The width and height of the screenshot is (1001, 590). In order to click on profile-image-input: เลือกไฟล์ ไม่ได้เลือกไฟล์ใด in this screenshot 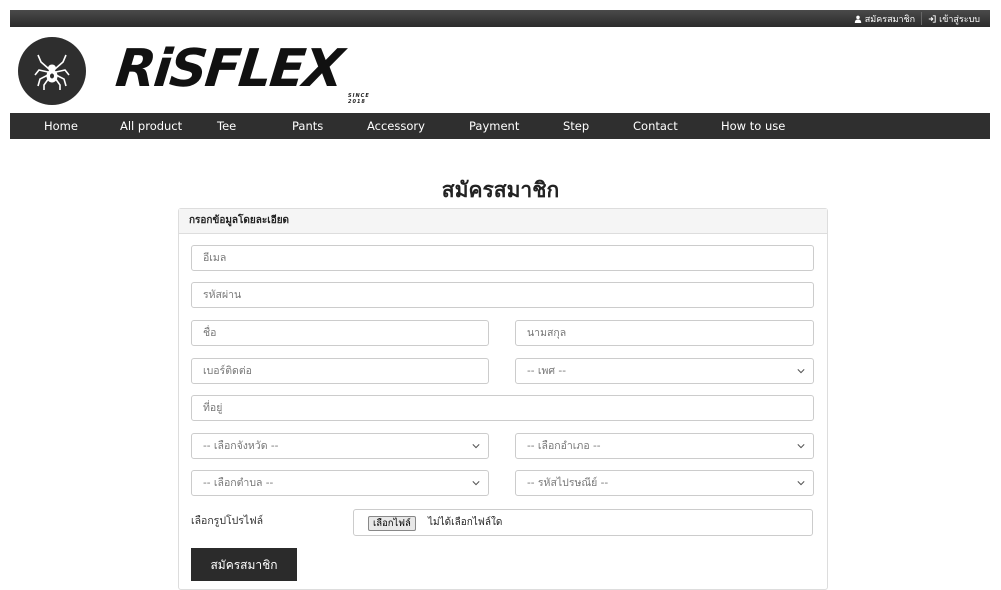, I will do `click(583, 522)`.